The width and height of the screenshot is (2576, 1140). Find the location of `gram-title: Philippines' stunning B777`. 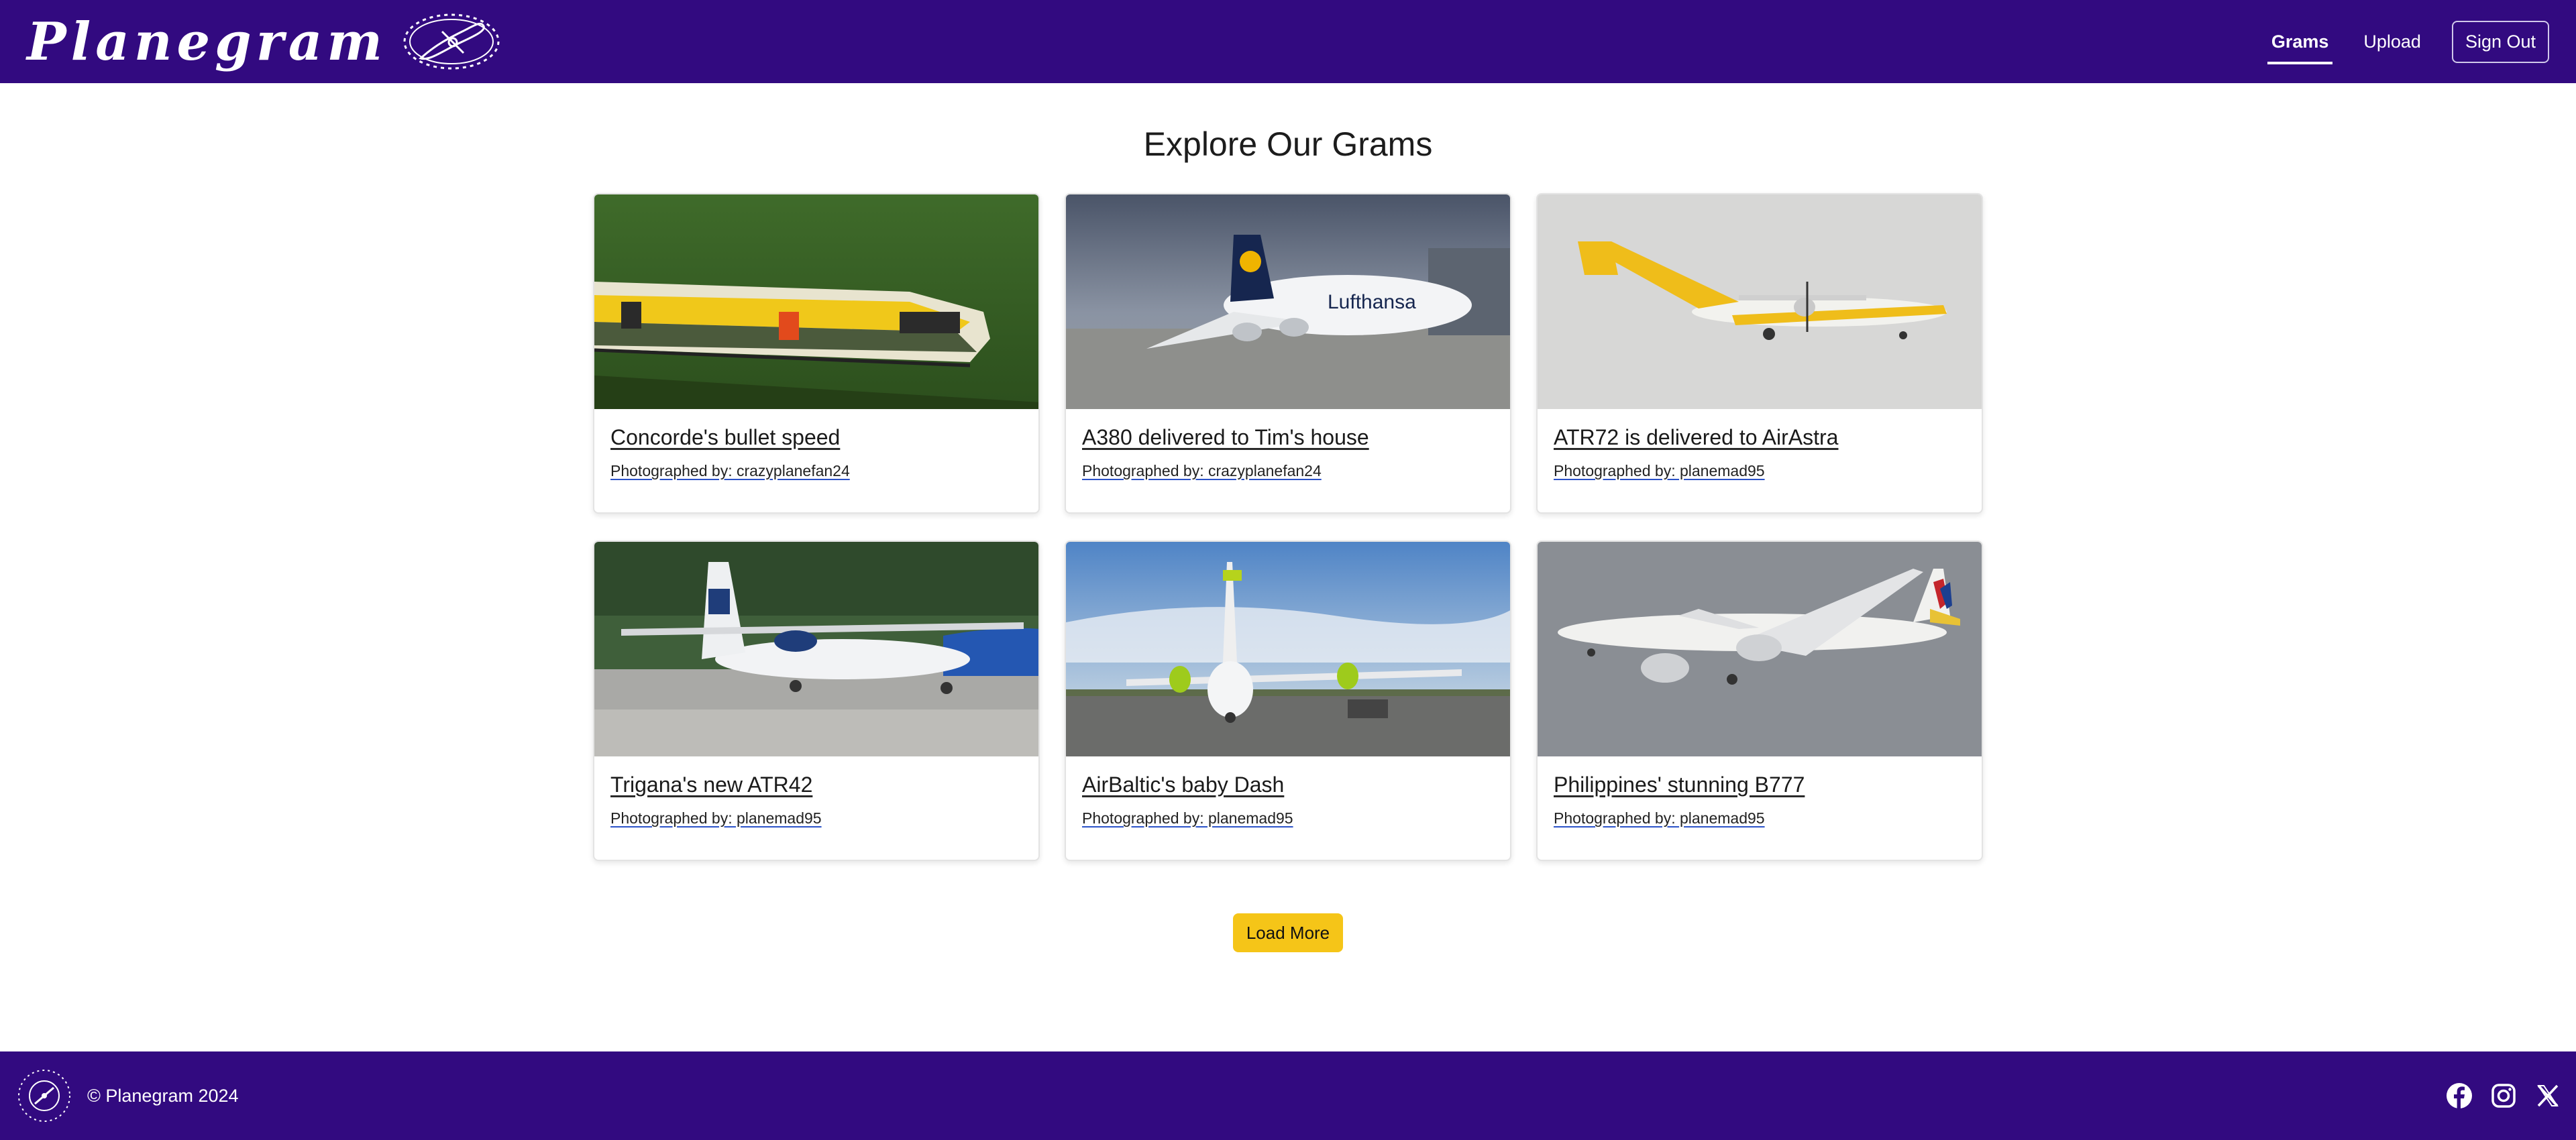

gram-title: Philippines' stunning B777 is located at coordinates (1760, 785).